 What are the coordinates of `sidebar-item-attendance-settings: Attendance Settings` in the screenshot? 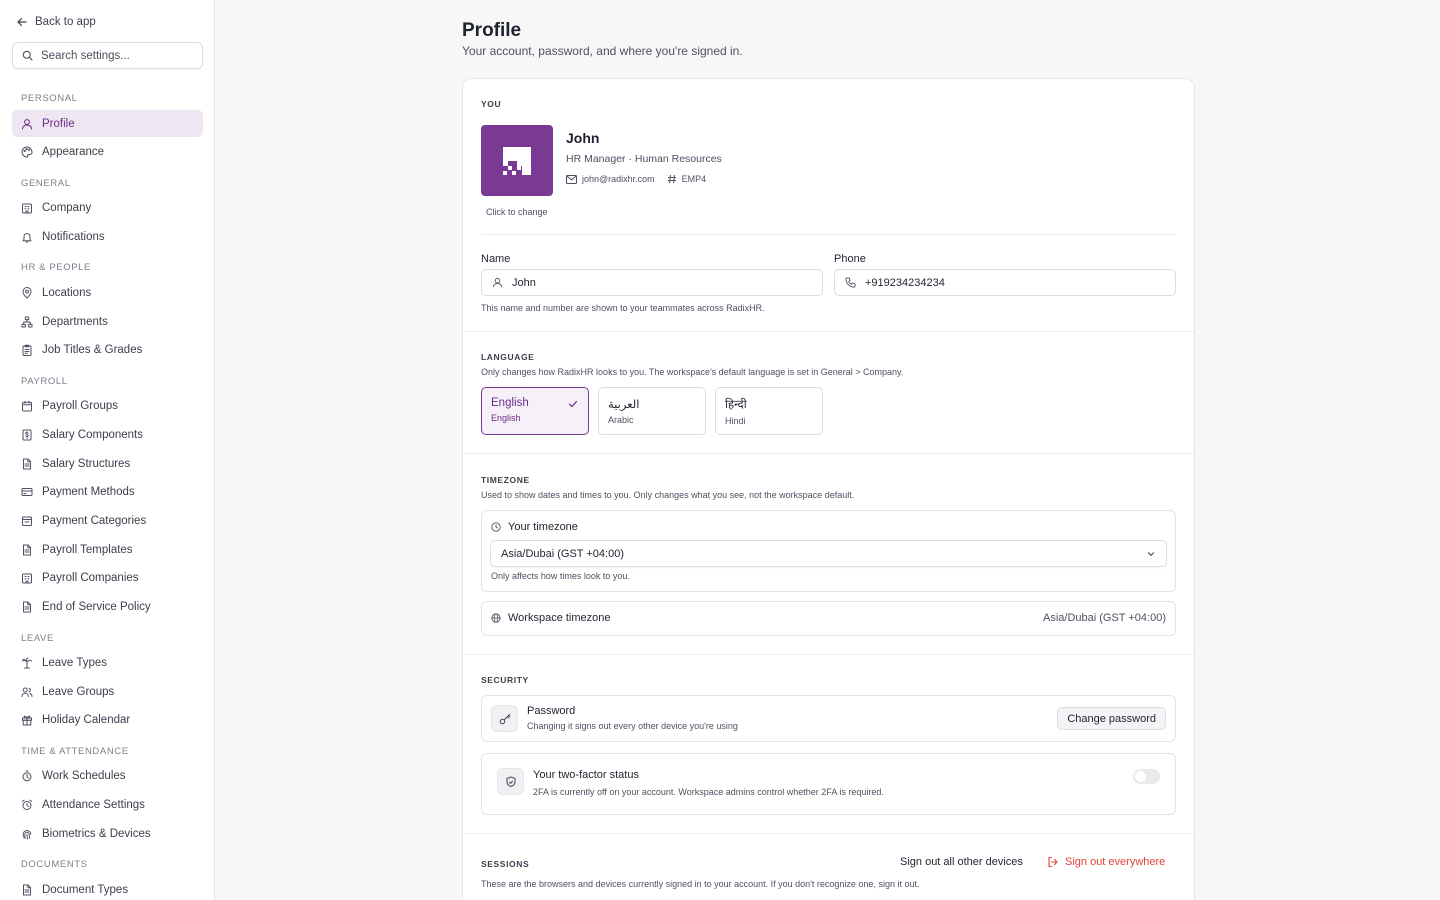 It's located at (107, 805).